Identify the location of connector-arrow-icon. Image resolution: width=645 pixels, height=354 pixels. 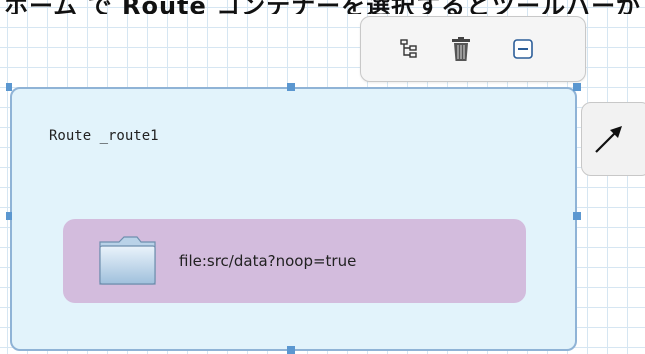
(608, 139).